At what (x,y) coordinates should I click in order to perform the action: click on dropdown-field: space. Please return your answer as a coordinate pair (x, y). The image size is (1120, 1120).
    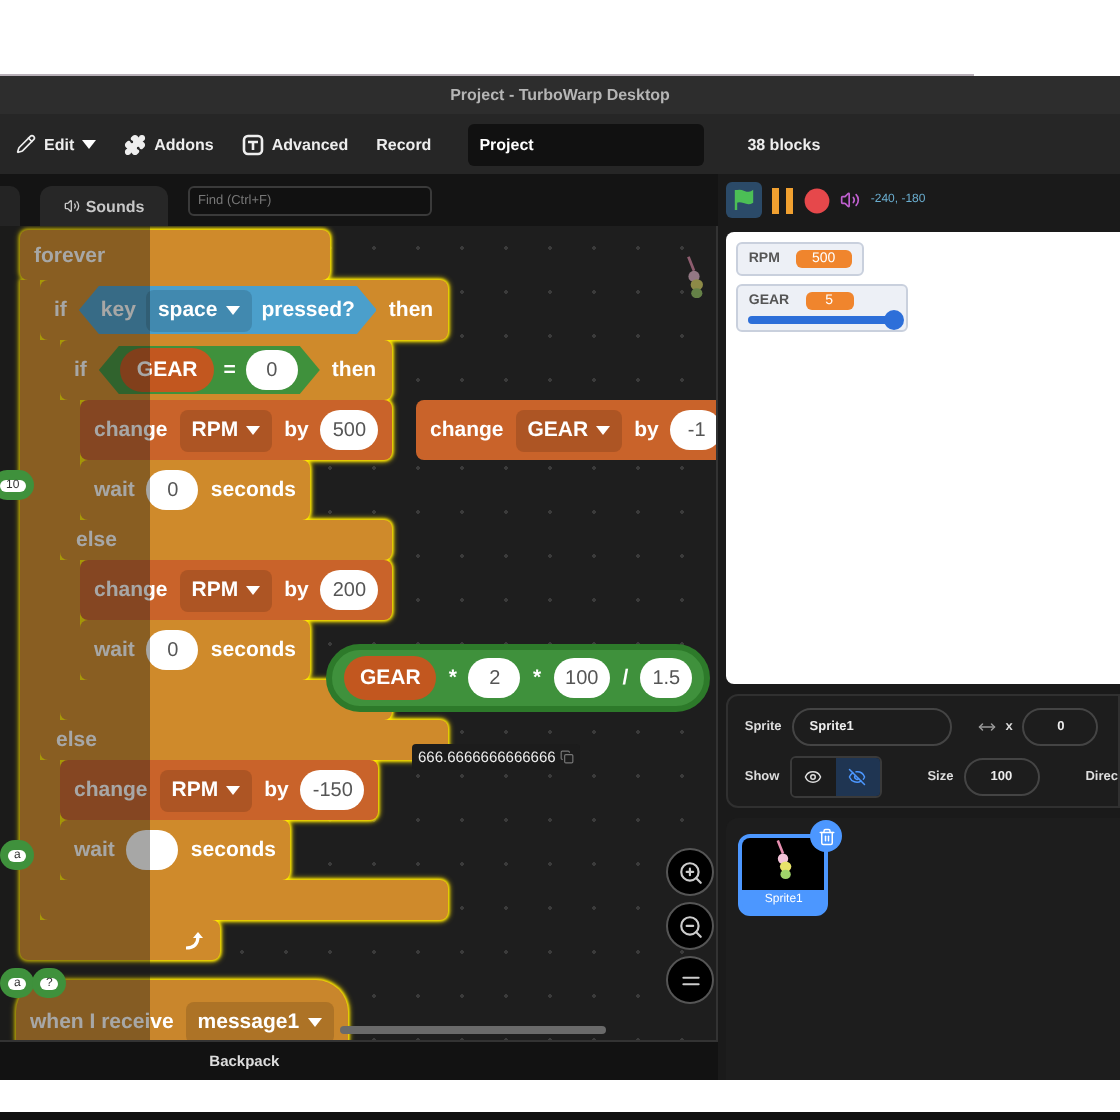
    Looking at the image, I should click on (198, 310).